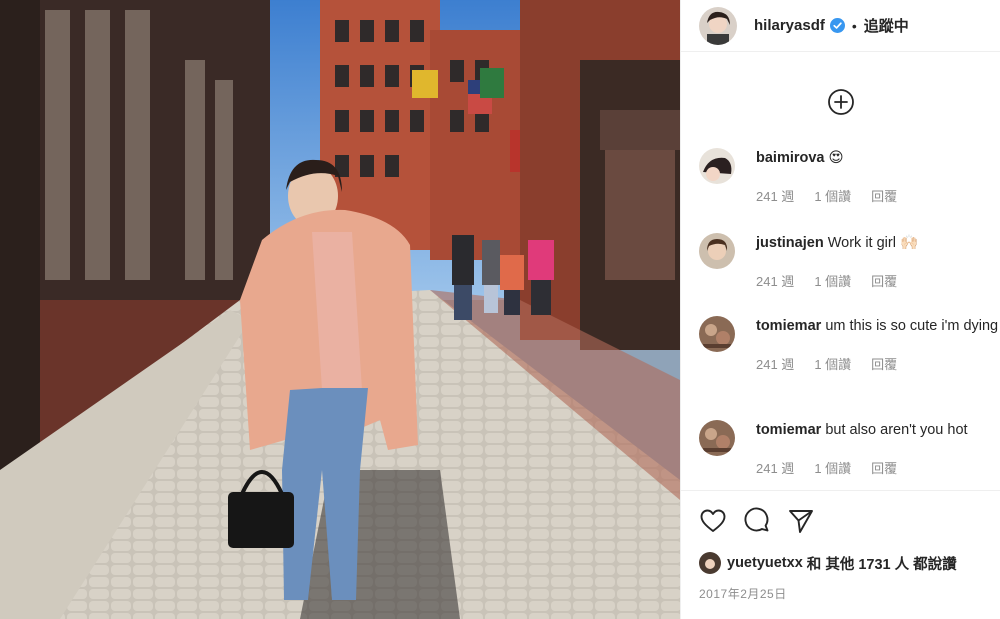 This screenshot has height=619, width=1000. What do you see at coordinates (849, 177) in the screenshot?
I see `comment-item: baimirova 😍 241 週 1 個讚 回覆` at bounding box center [849, 177].